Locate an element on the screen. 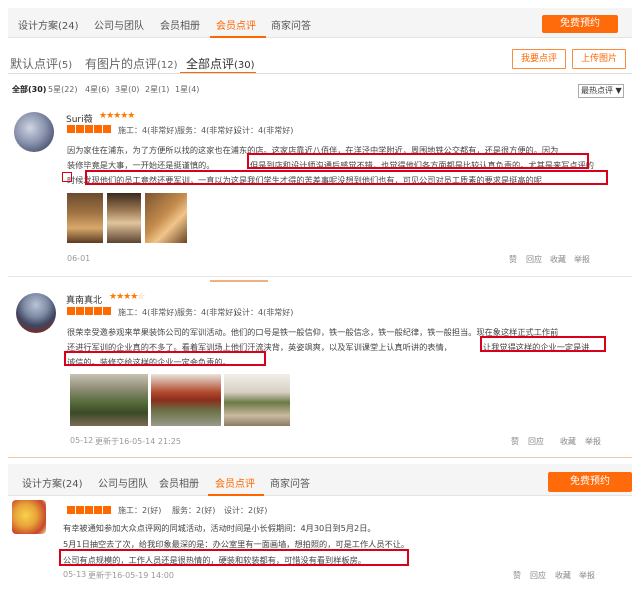 This screenshot has width=640, height=598. rating-stars: ★★★★☆ is located at coordinates (127, 297).